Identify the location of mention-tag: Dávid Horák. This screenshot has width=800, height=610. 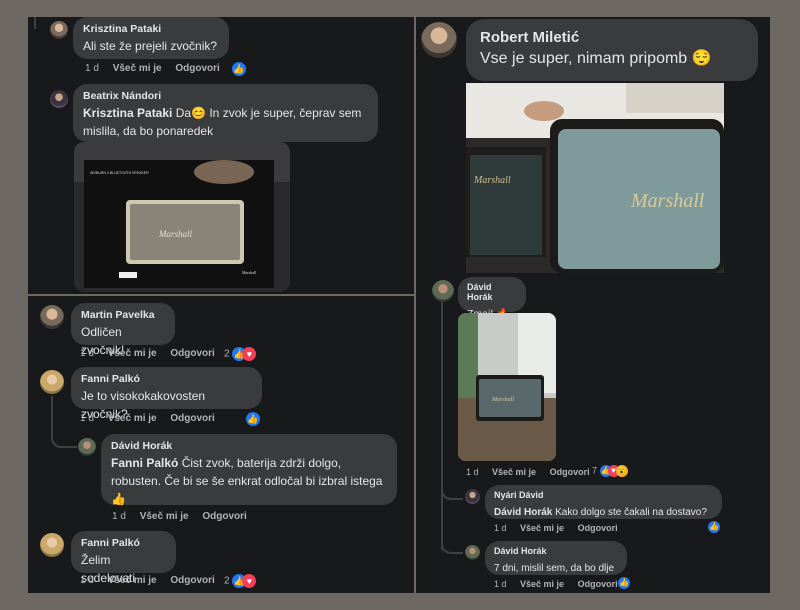
(523, 512).